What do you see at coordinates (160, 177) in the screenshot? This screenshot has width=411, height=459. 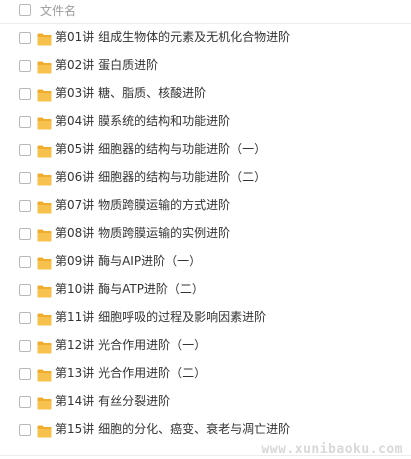 I see `file-name: 第06讲 细胞器的结构与功能进阶（二）` at bounding box center [160, 177].